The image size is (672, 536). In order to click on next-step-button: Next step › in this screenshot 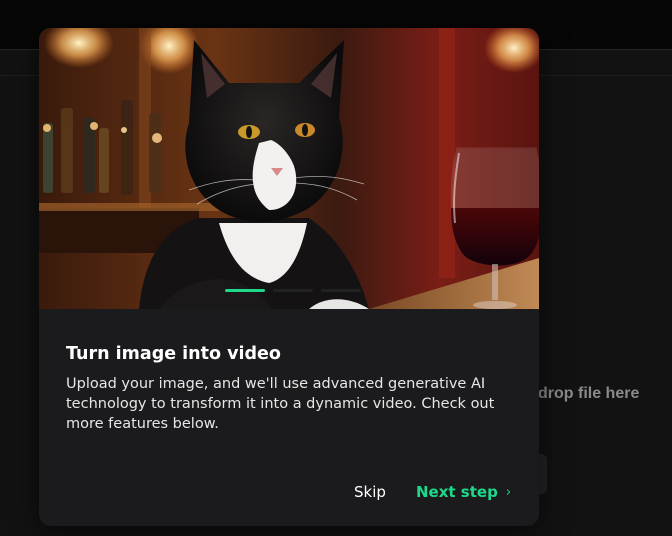, I will do `click(463, 492)`.